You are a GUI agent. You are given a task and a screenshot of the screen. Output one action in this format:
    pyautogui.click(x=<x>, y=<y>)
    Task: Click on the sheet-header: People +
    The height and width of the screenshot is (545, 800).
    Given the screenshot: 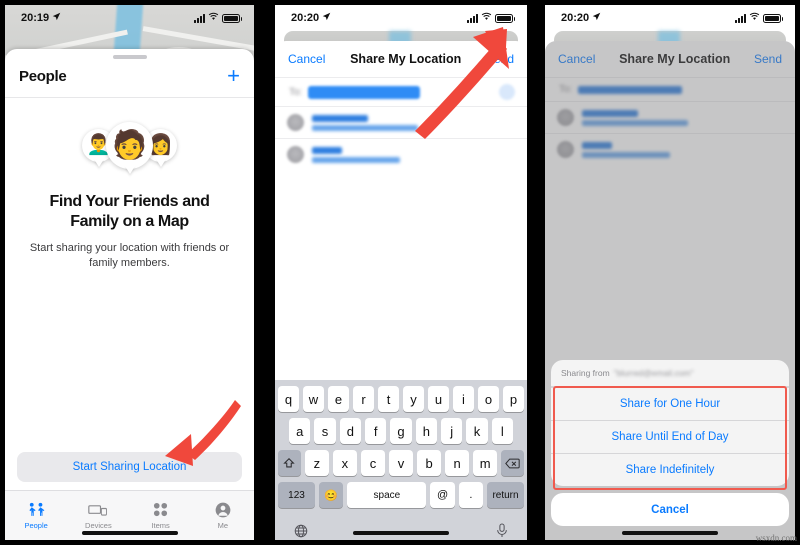 What is the action you would take?
    pyautogui.click(x=129, y=78)
    